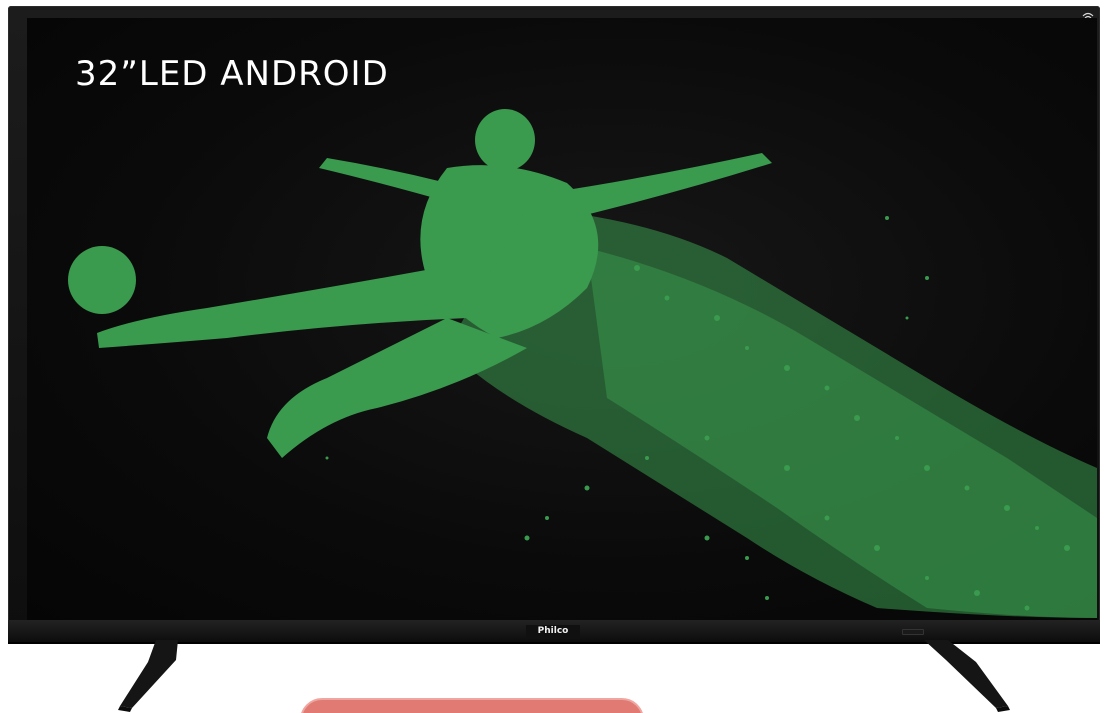  Describe the element at coordinates (913, 632) in the screenshot. I see `ir-sensor` at that location.